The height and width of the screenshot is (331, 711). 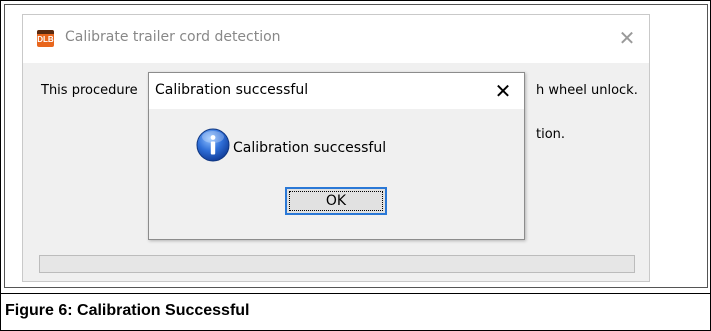 What do you see at coordinates (627, 38) in the screenshot?
I see `calibrate-dialog-close-icon: ✕` at bounding box center [627, 38].